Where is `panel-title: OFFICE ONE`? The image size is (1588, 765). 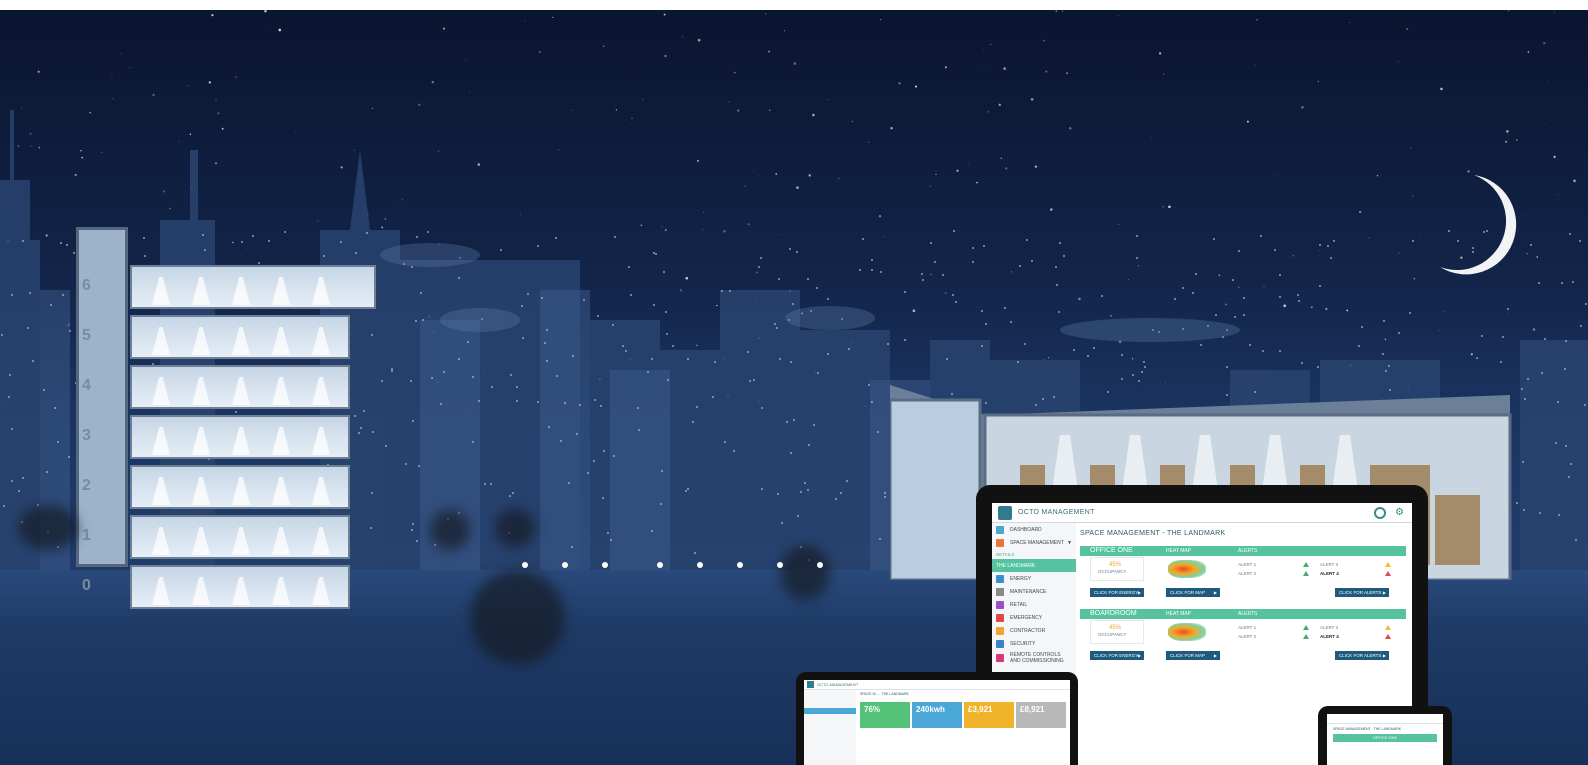
panel-title: OFFICE ONE is located at coordinates (1111, 550).